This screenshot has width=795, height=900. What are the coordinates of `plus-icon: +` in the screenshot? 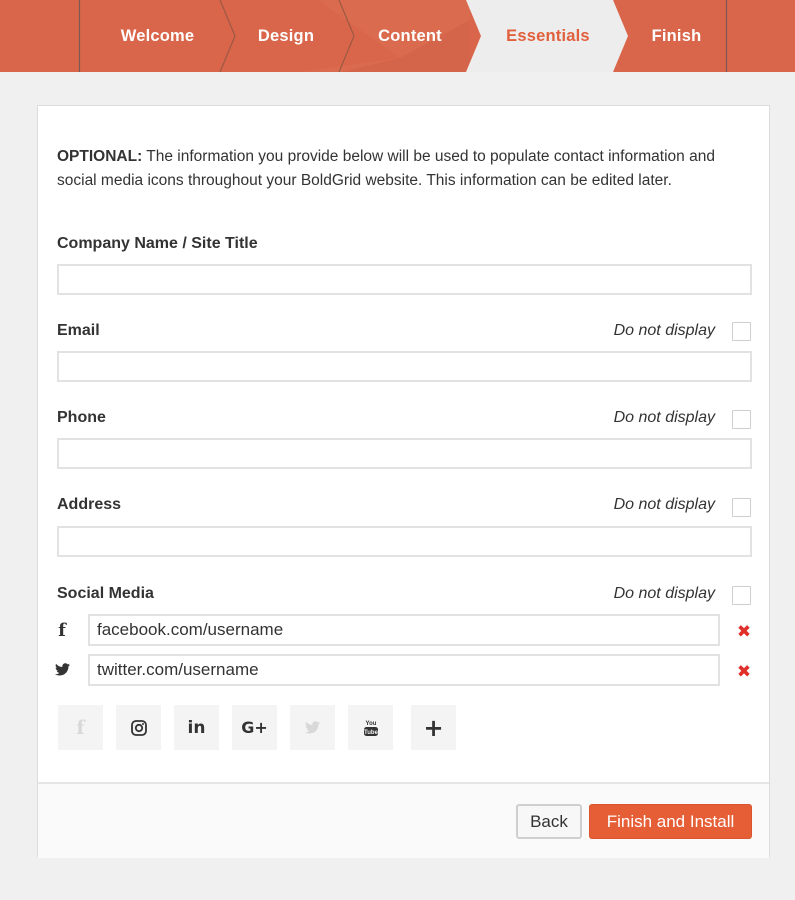 It's located at (433, 727).